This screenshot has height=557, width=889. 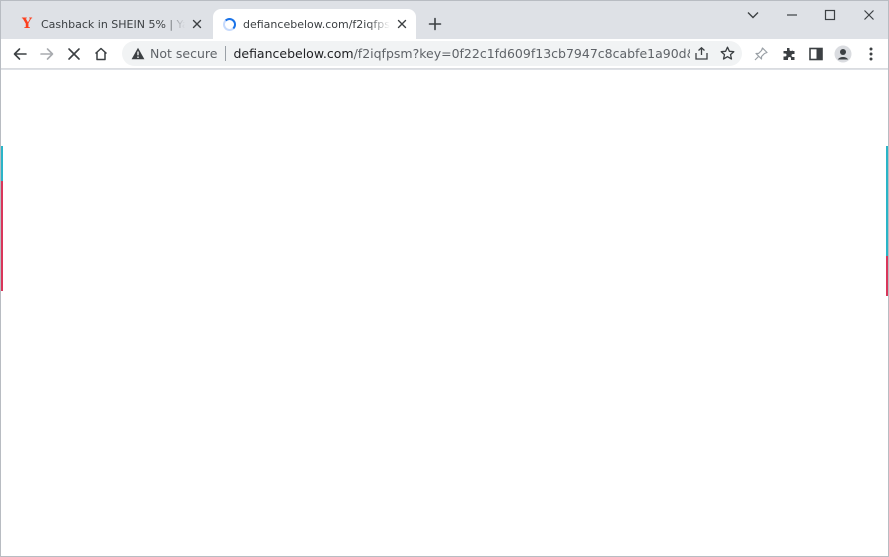 I want to click on stop-loading-button, so click(x=74, y=54).